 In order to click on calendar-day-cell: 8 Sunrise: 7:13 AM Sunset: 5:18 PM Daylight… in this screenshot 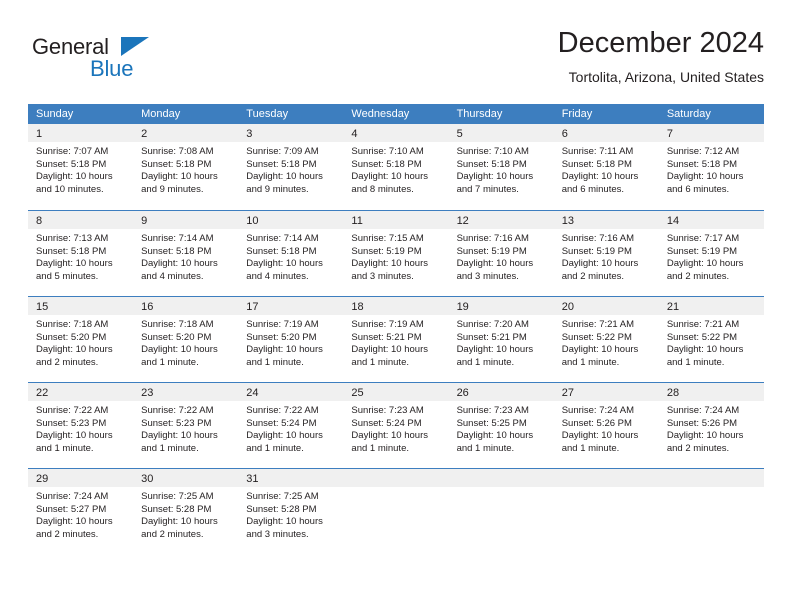, I will do `click(81, 253)`.